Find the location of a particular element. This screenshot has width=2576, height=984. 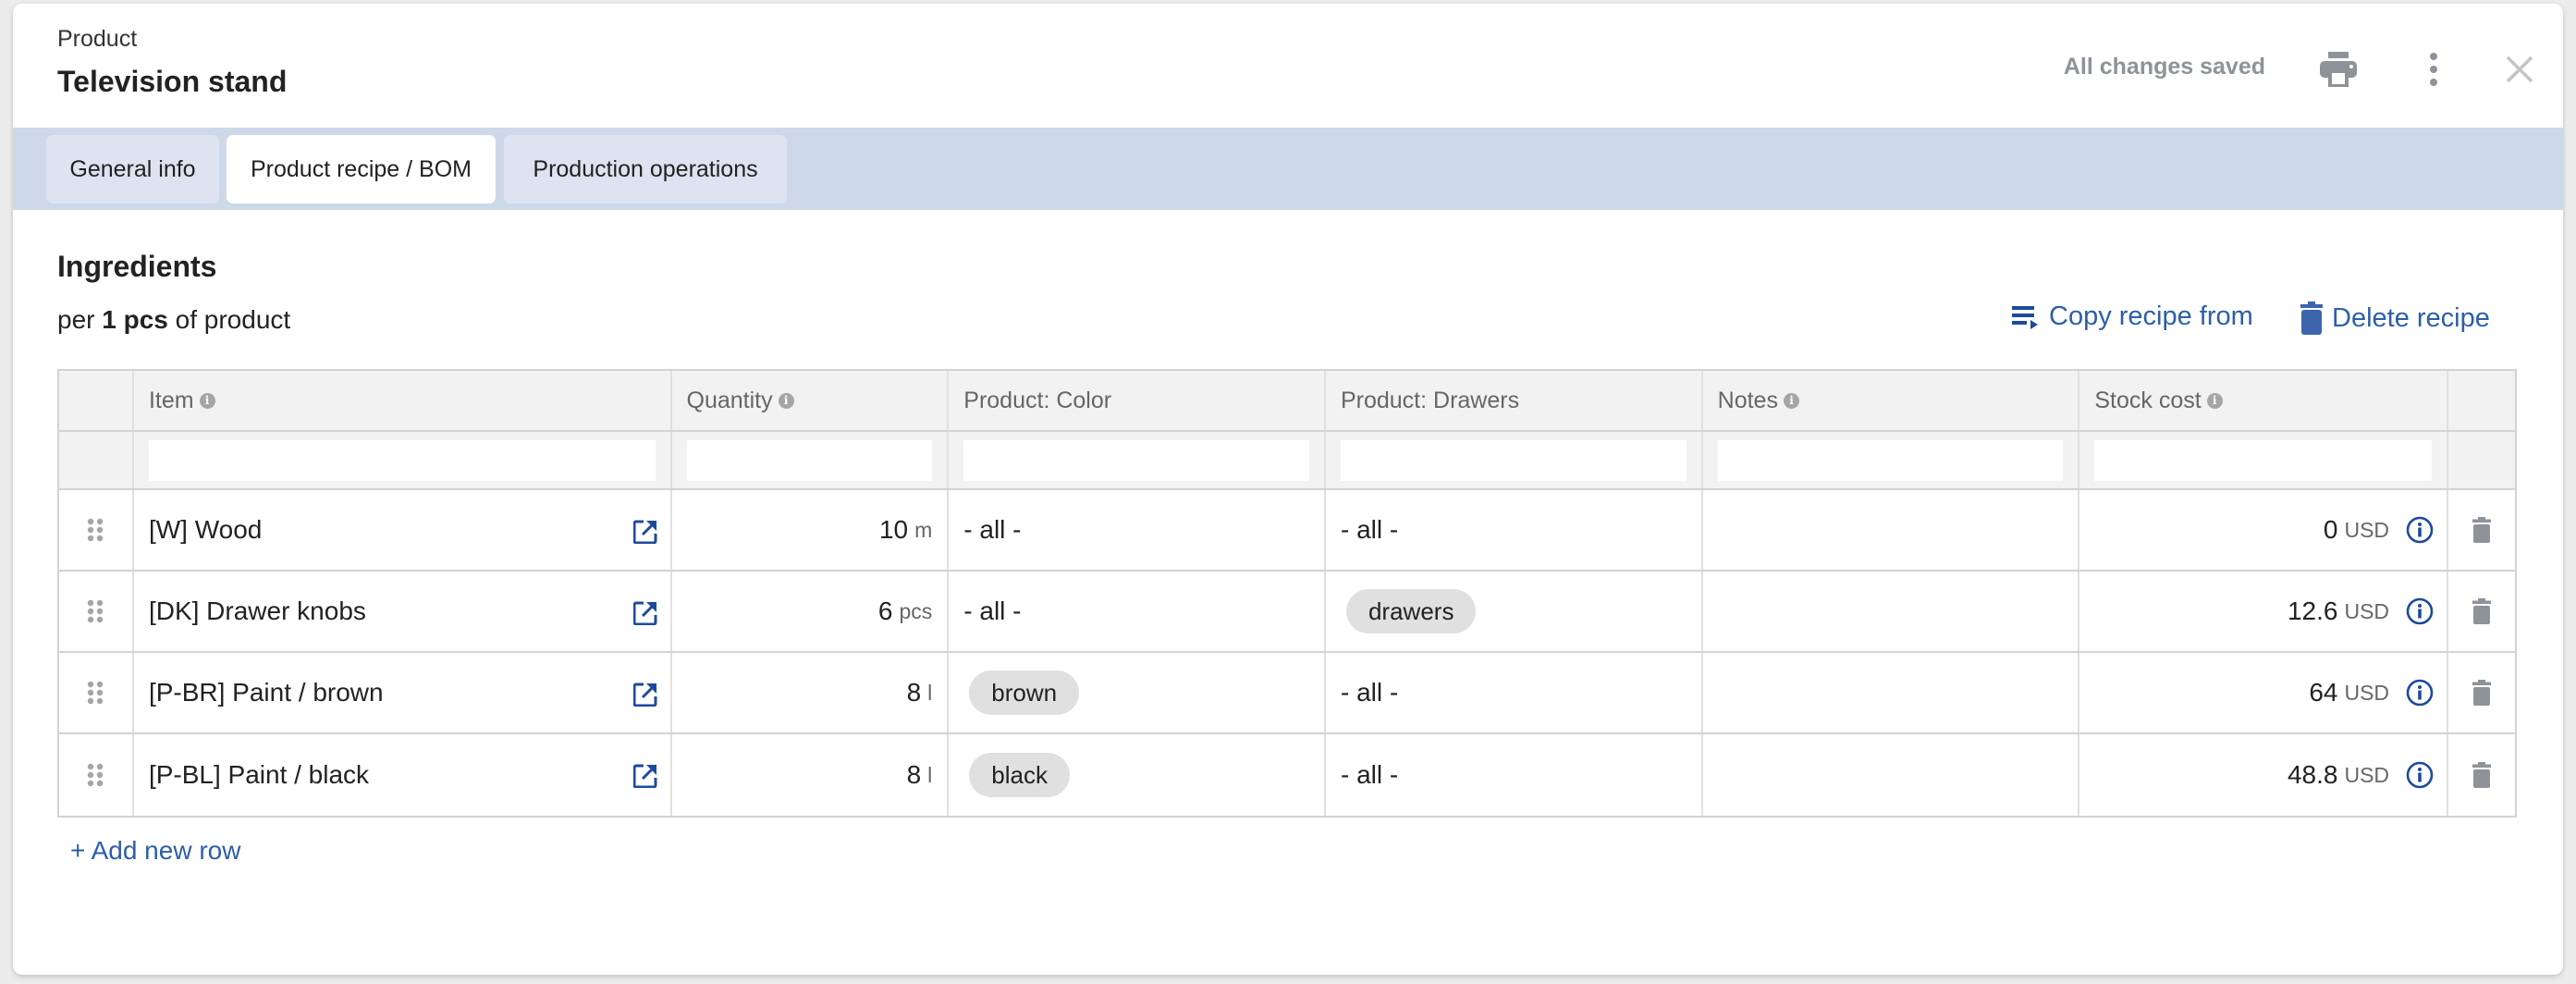

color-value: - all - is located at coordinates (992, 529).